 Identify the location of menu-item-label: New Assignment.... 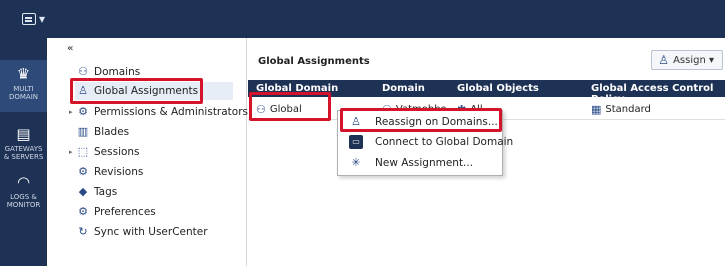
(424, 163).